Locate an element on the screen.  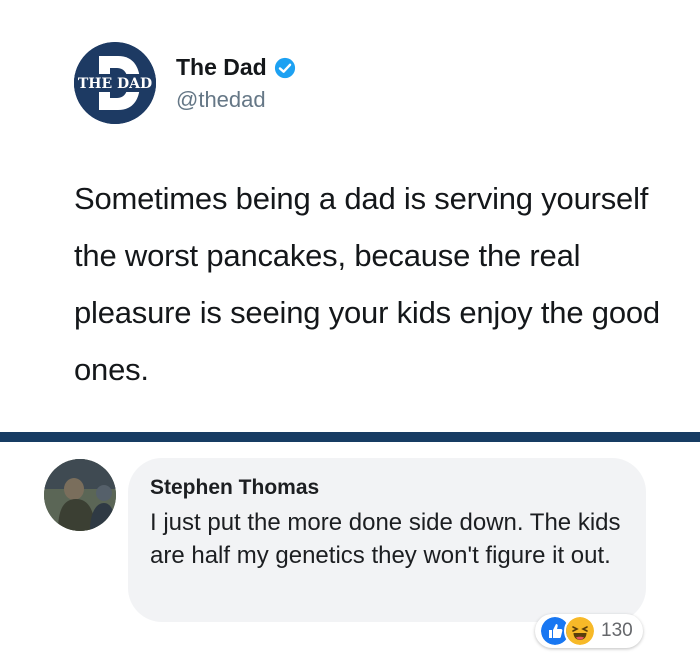
logo-text: THE DAD is located at coordinates (115, 84).